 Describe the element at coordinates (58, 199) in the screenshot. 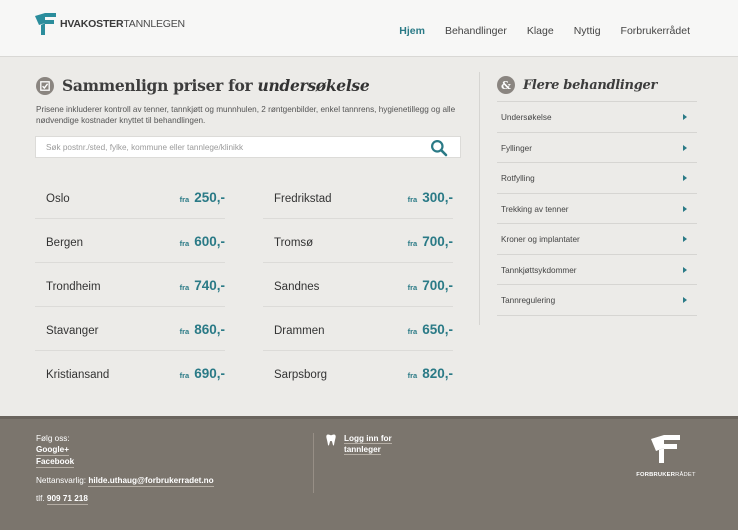

I see `city-name: Oslo` at that location.